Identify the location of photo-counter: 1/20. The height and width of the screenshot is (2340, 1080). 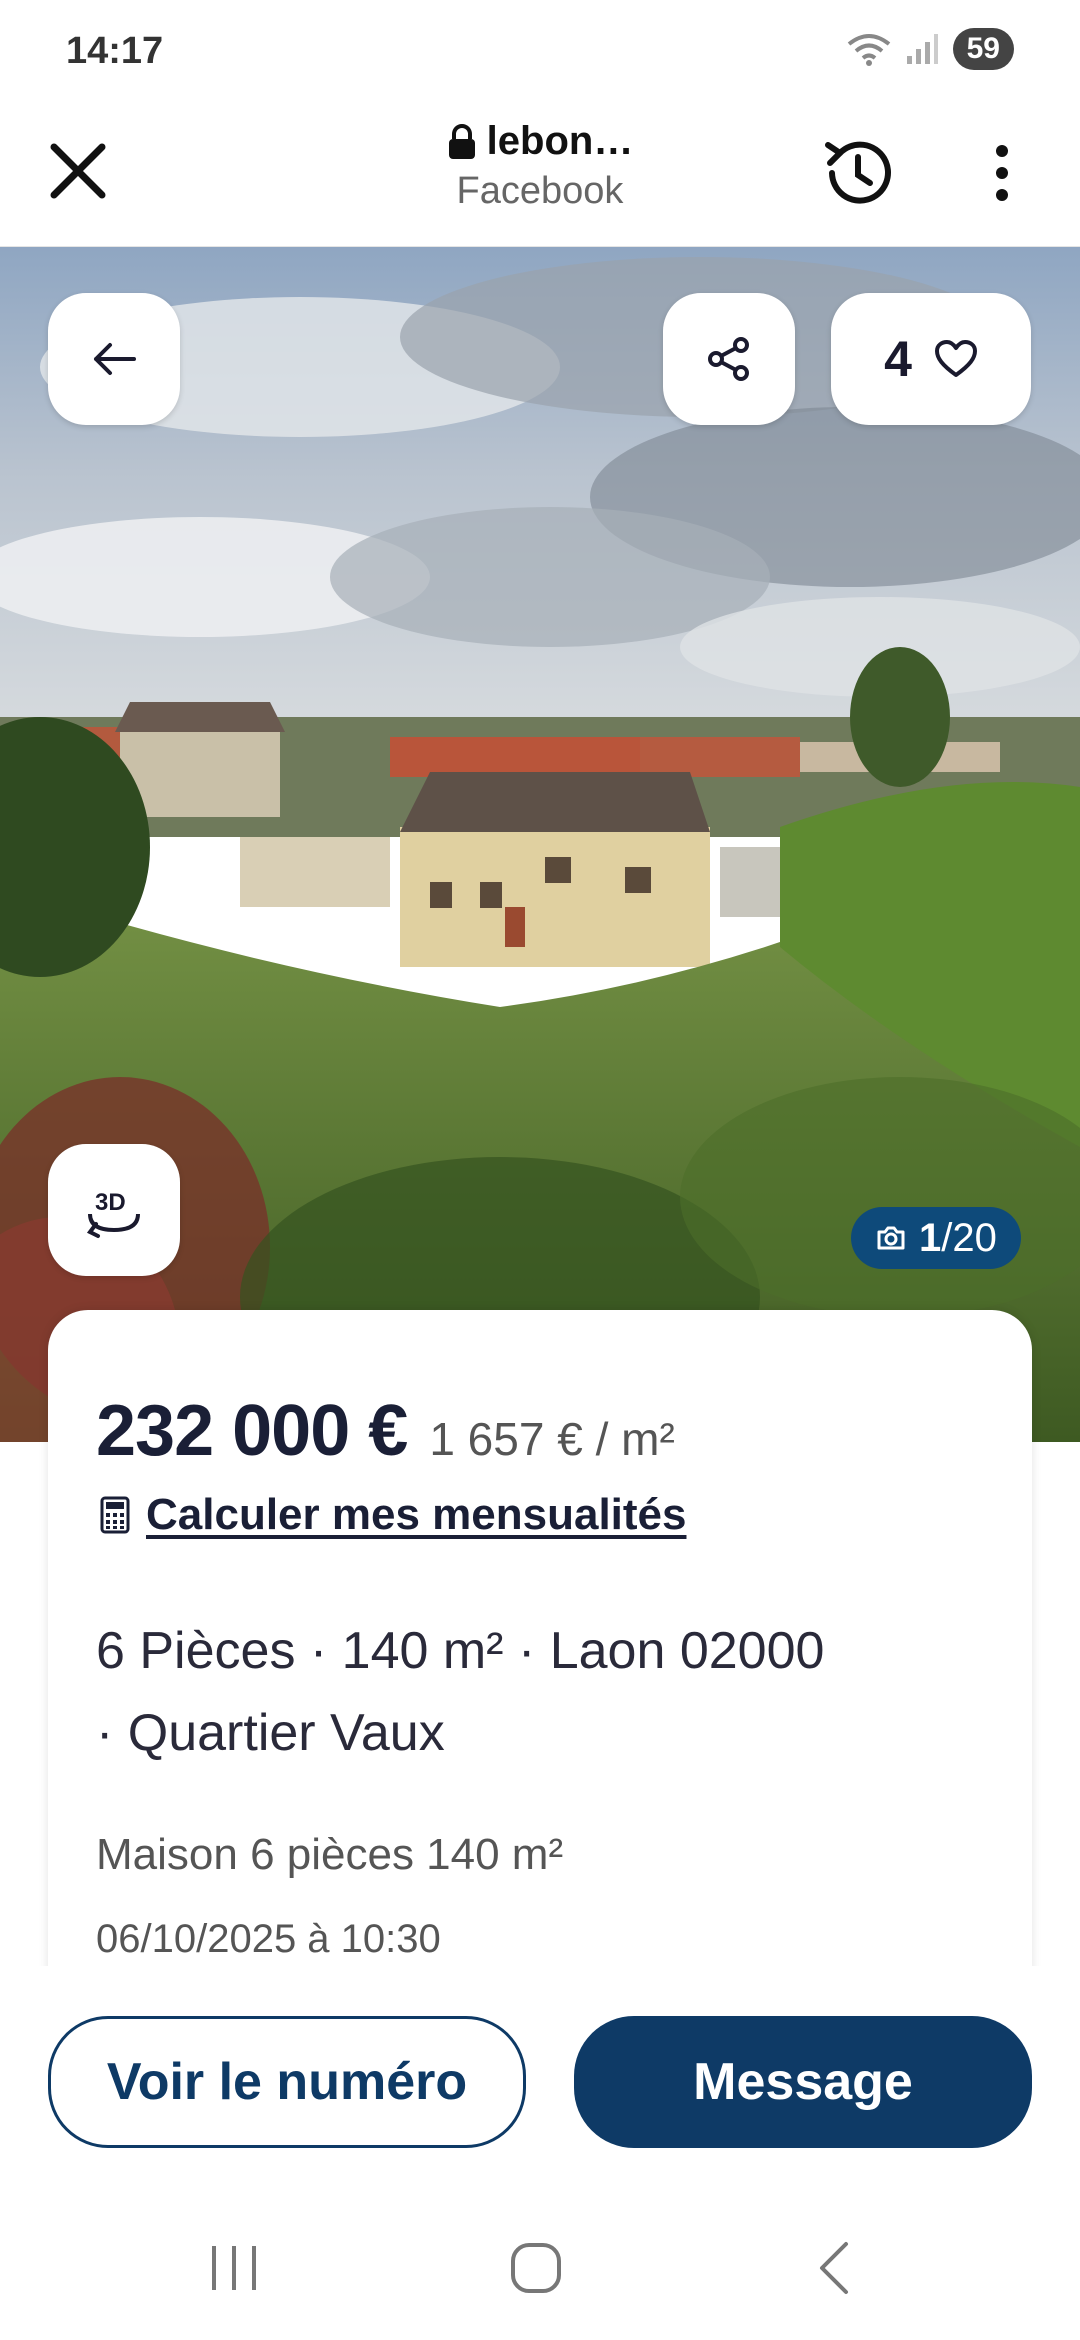
(936, 1238).